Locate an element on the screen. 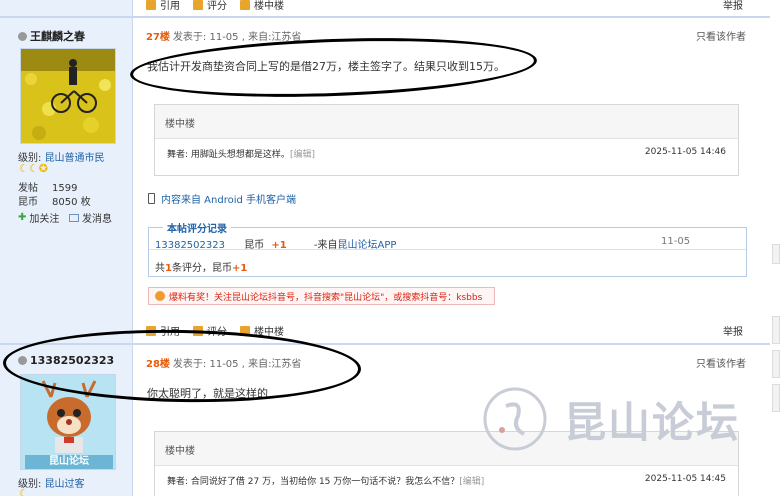 Image resolution: width=780 pixels, height=496 pixels. user-icon is located at coordinates (22, 36).